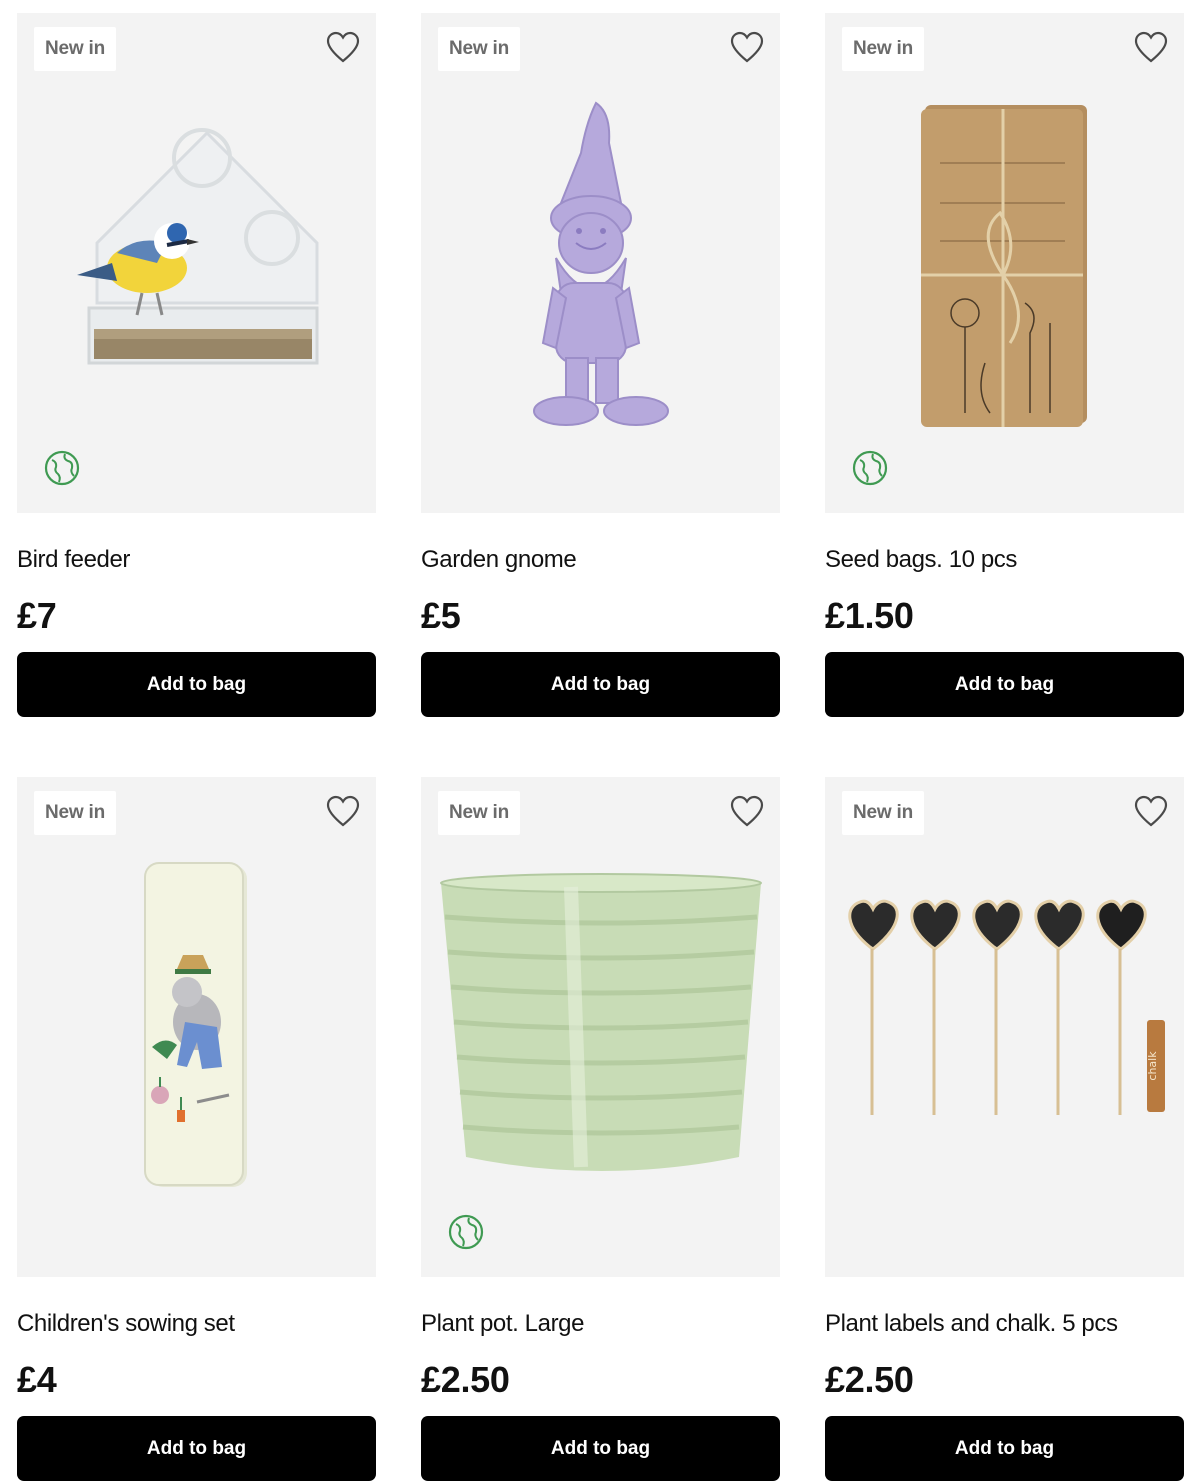 The height and width of the screenshot is (1481, 1200). What do you see at coordinates (441, 615) in the screenshot?
I see `product-price: £5` at bounding box center [441, 615].